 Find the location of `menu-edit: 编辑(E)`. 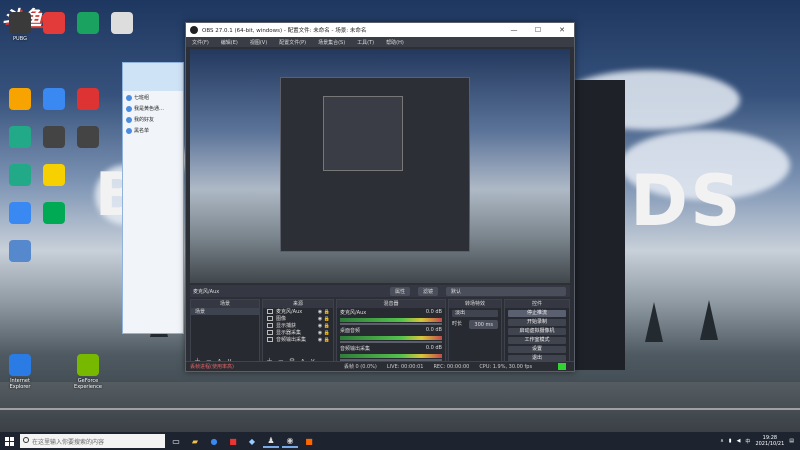

menu-edit: 编辑(E) is located at coordinates (229, 42).